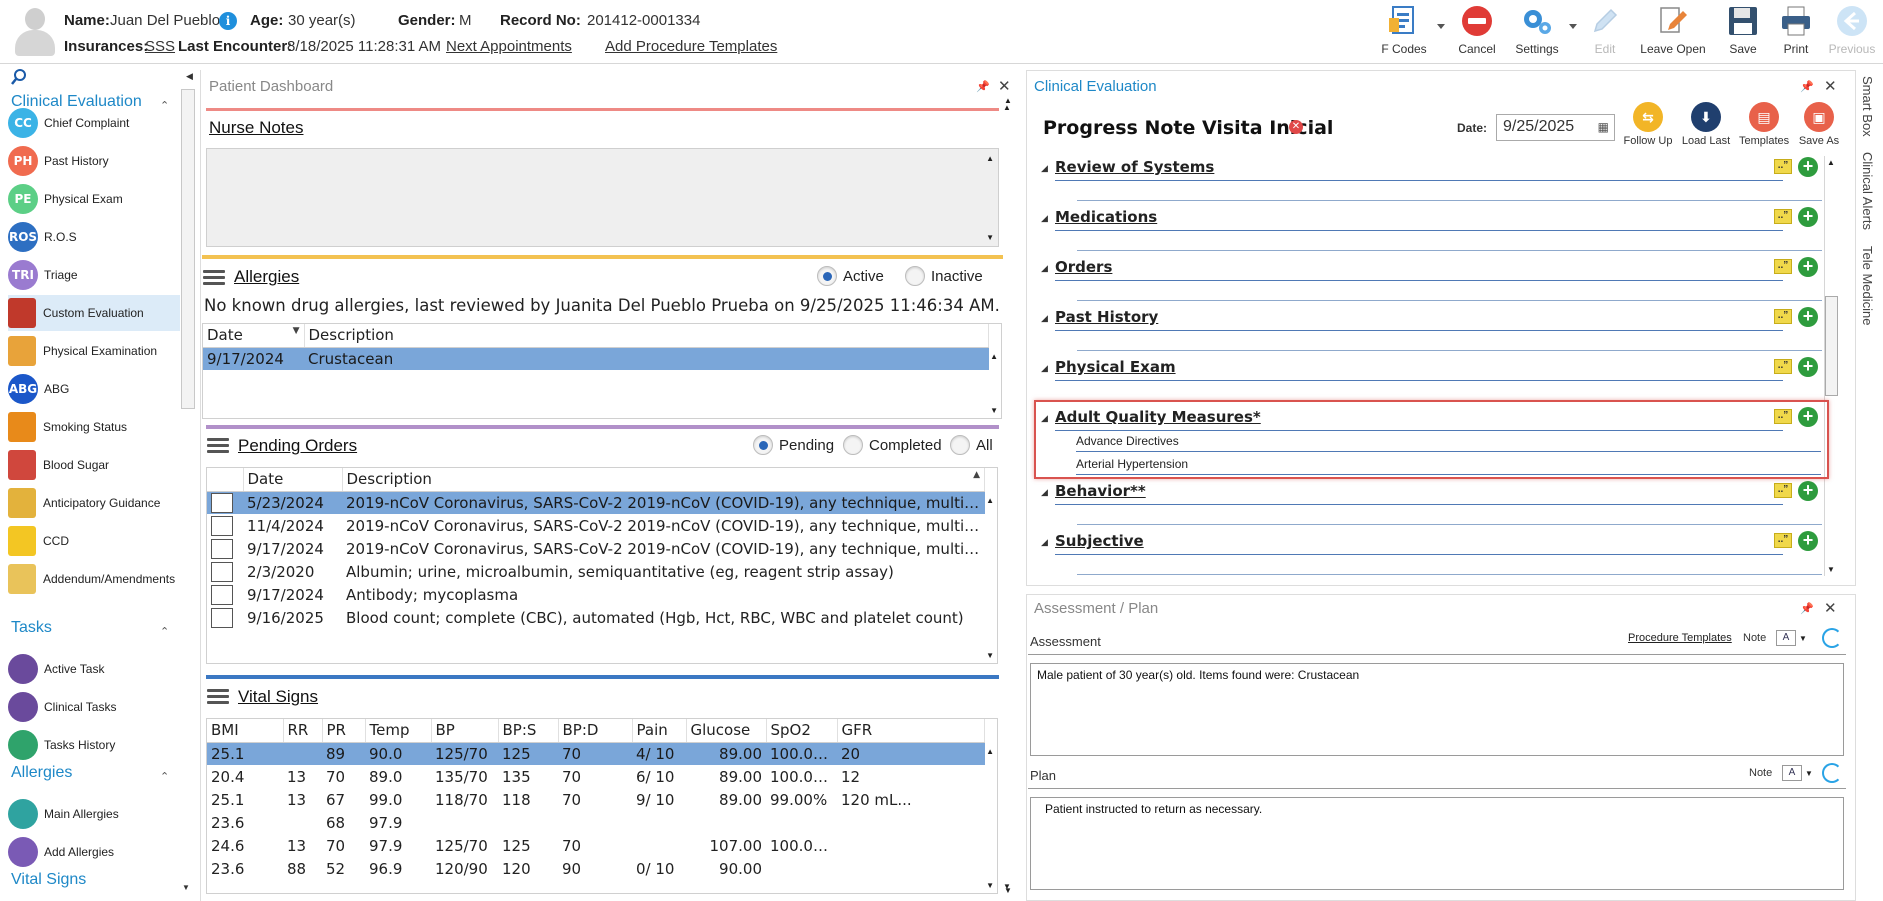 The width and height of the screenshot is (1883, 901). Describe the element at coordinates (663, 480) in the screenshot. I see `col-description: Description ▲` at that location.